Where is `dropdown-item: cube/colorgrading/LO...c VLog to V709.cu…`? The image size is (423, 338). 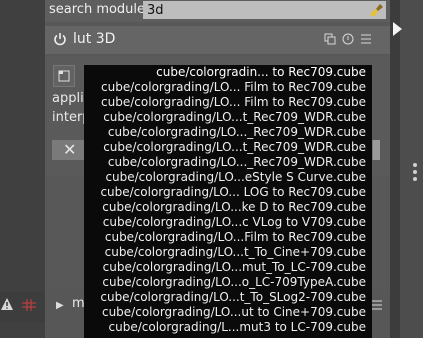
dropdown-item: cube/colorgrading/LO...c VLog to V709.cu… is located at coordinates (228, 222).